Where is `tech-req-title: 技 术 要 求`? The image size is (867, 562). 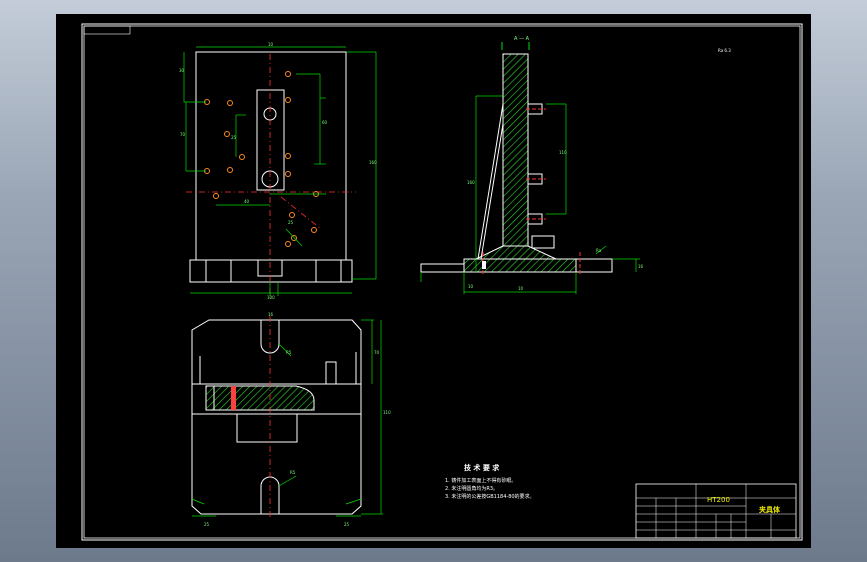
tech-req-title: 技 术 要 求 is located at coordinates (482, 467).